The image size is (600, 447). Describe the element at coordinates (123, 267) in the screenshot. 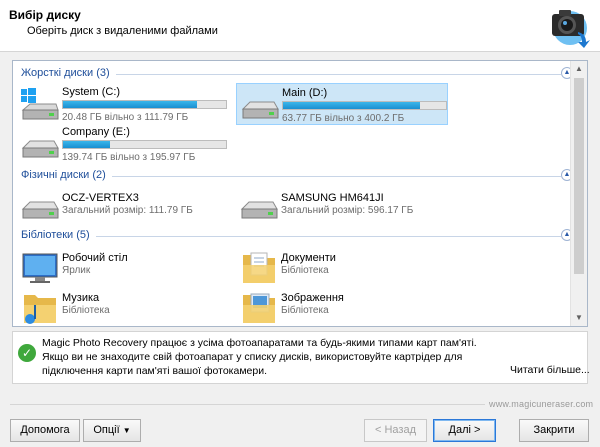

I see `library-desktop: Робочий стіл Ярлик` at that location.